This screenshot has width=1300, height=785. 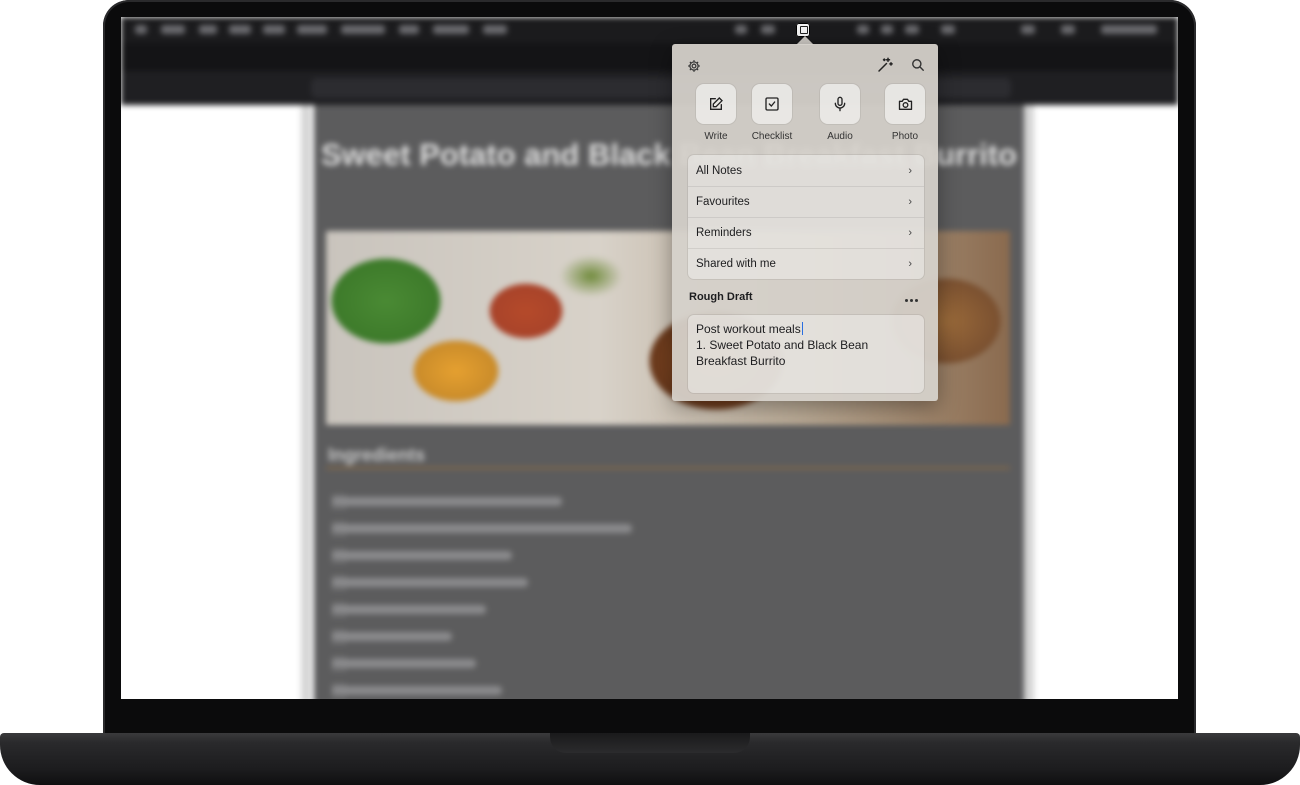 What do you see at coordinates (649, 30) in the screenshot?
I see `menu-bar` at bounding box center [649, 30].